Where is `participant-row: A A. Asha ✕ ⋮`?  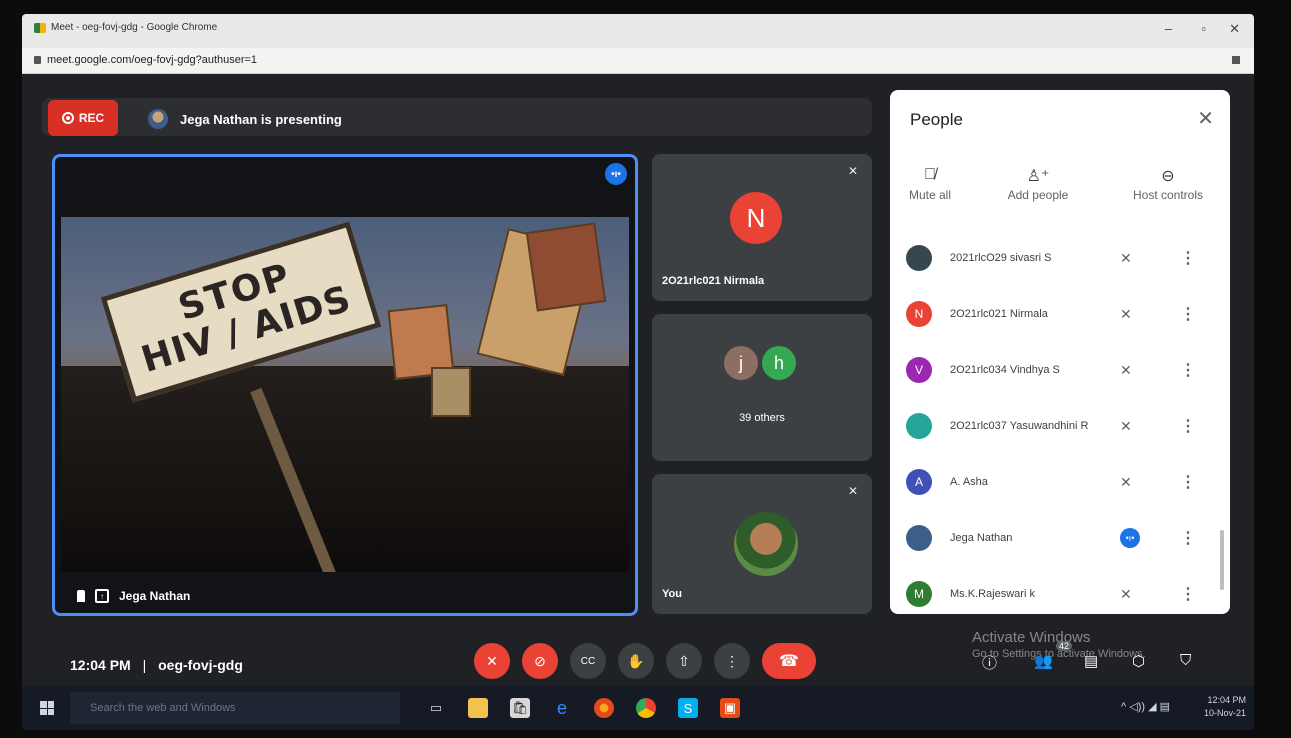 participant-row: A A. Asha ✕ ⋮ is located at coordinates (1060, 482).